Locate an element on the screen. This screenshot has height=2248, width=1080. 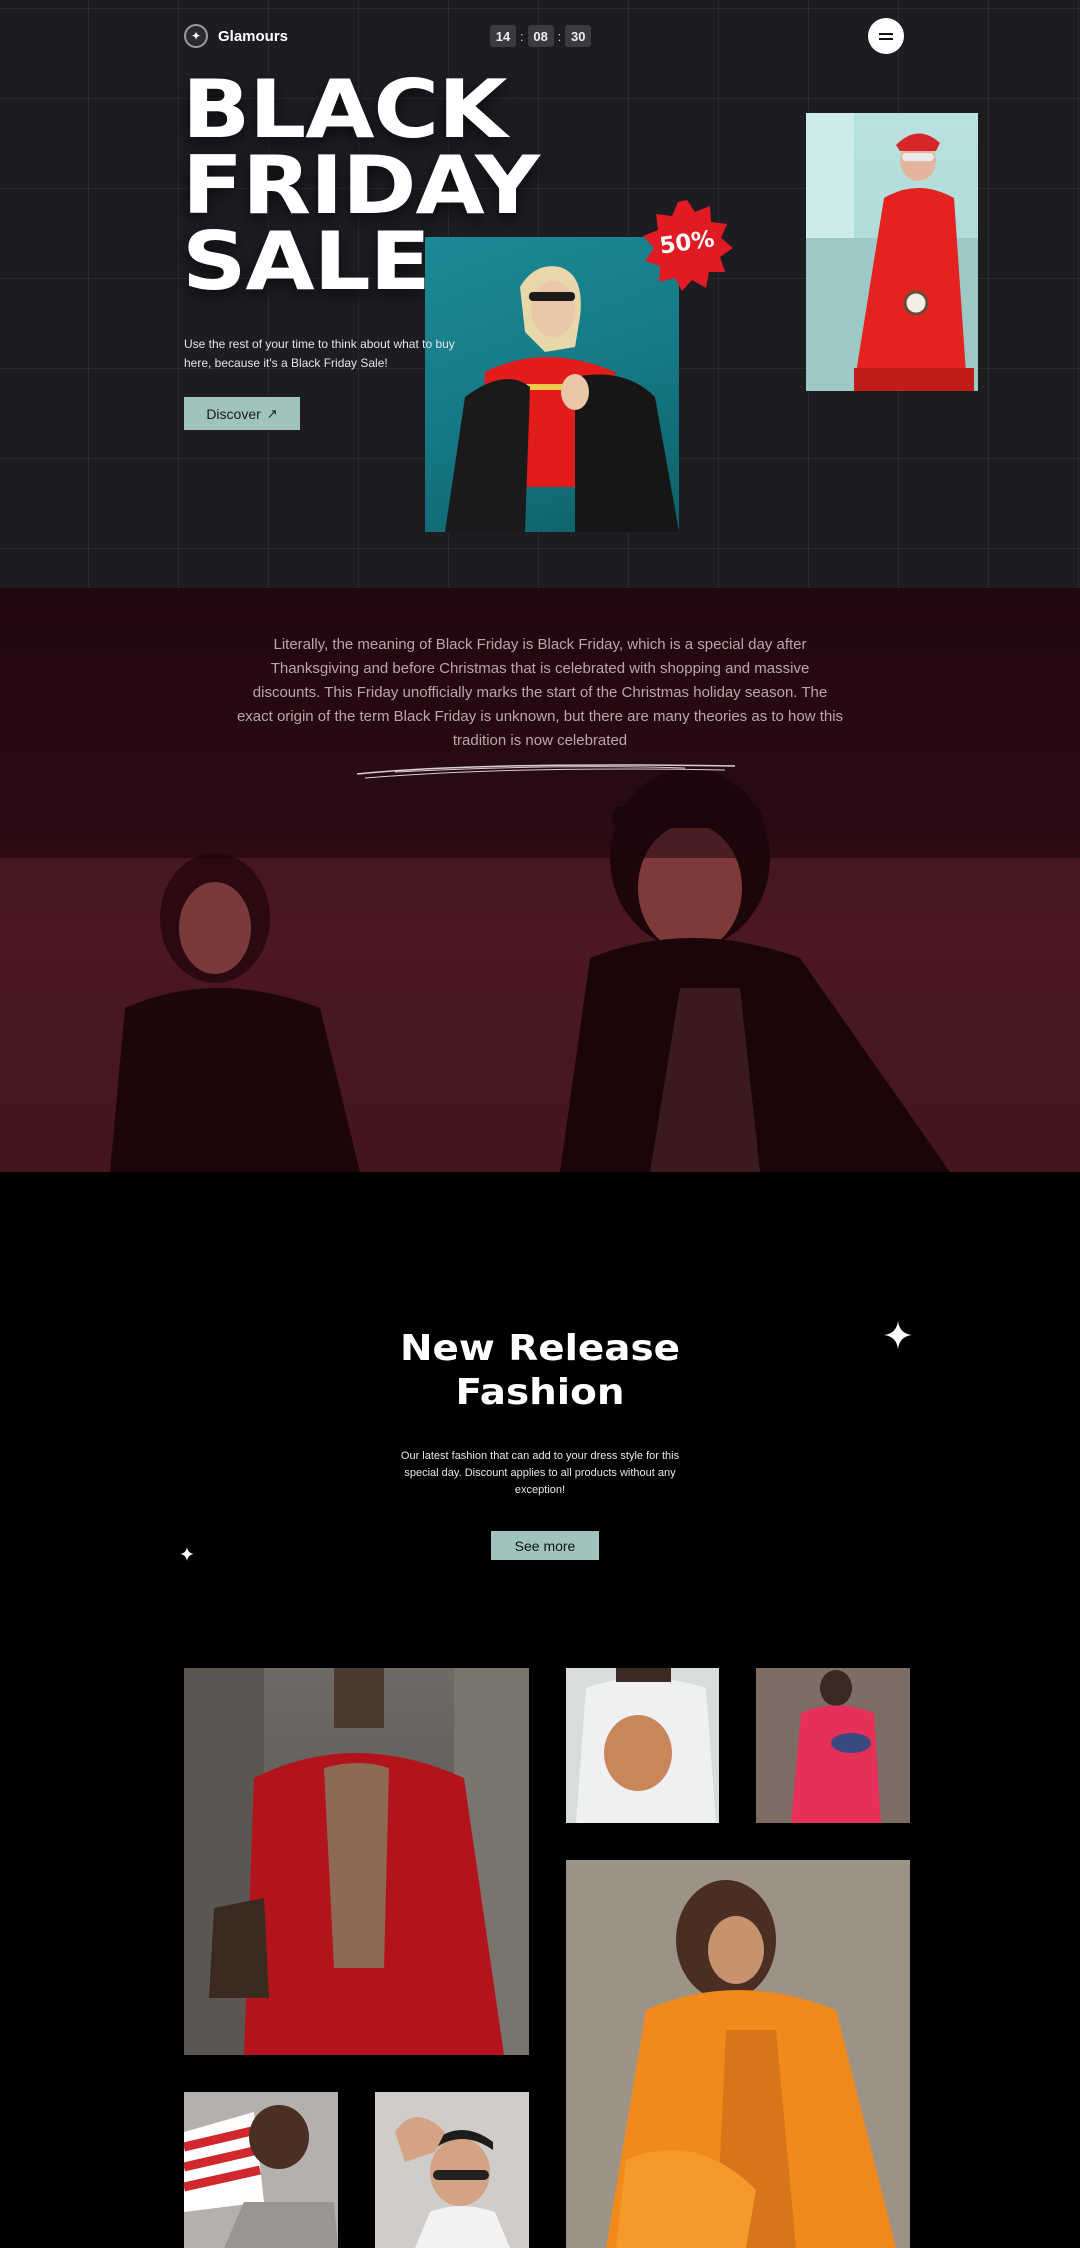
gallery-photo-sunglasses is located at coordinates (452, 2170).